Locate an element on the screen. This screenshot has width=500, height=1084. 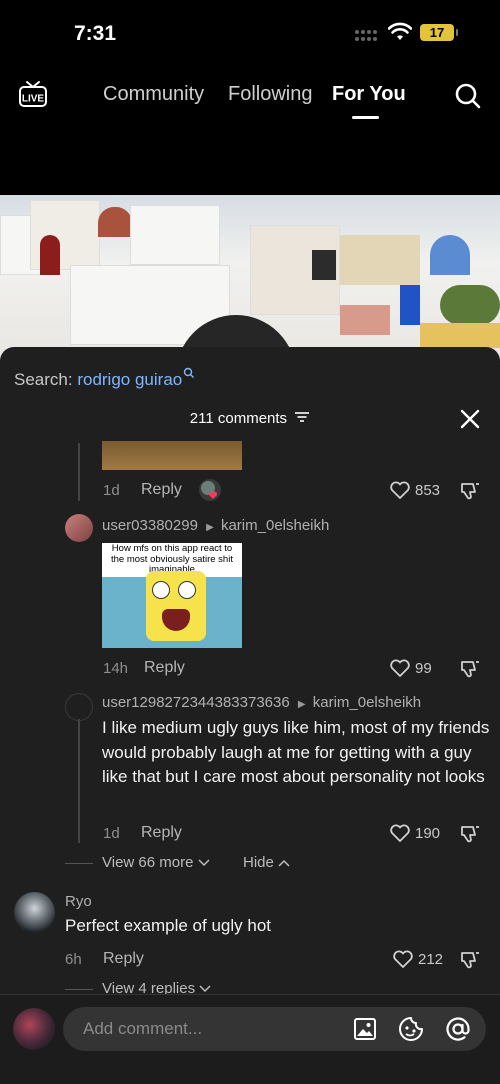
battery-icon: 17 is located at coordinates (439, 32).